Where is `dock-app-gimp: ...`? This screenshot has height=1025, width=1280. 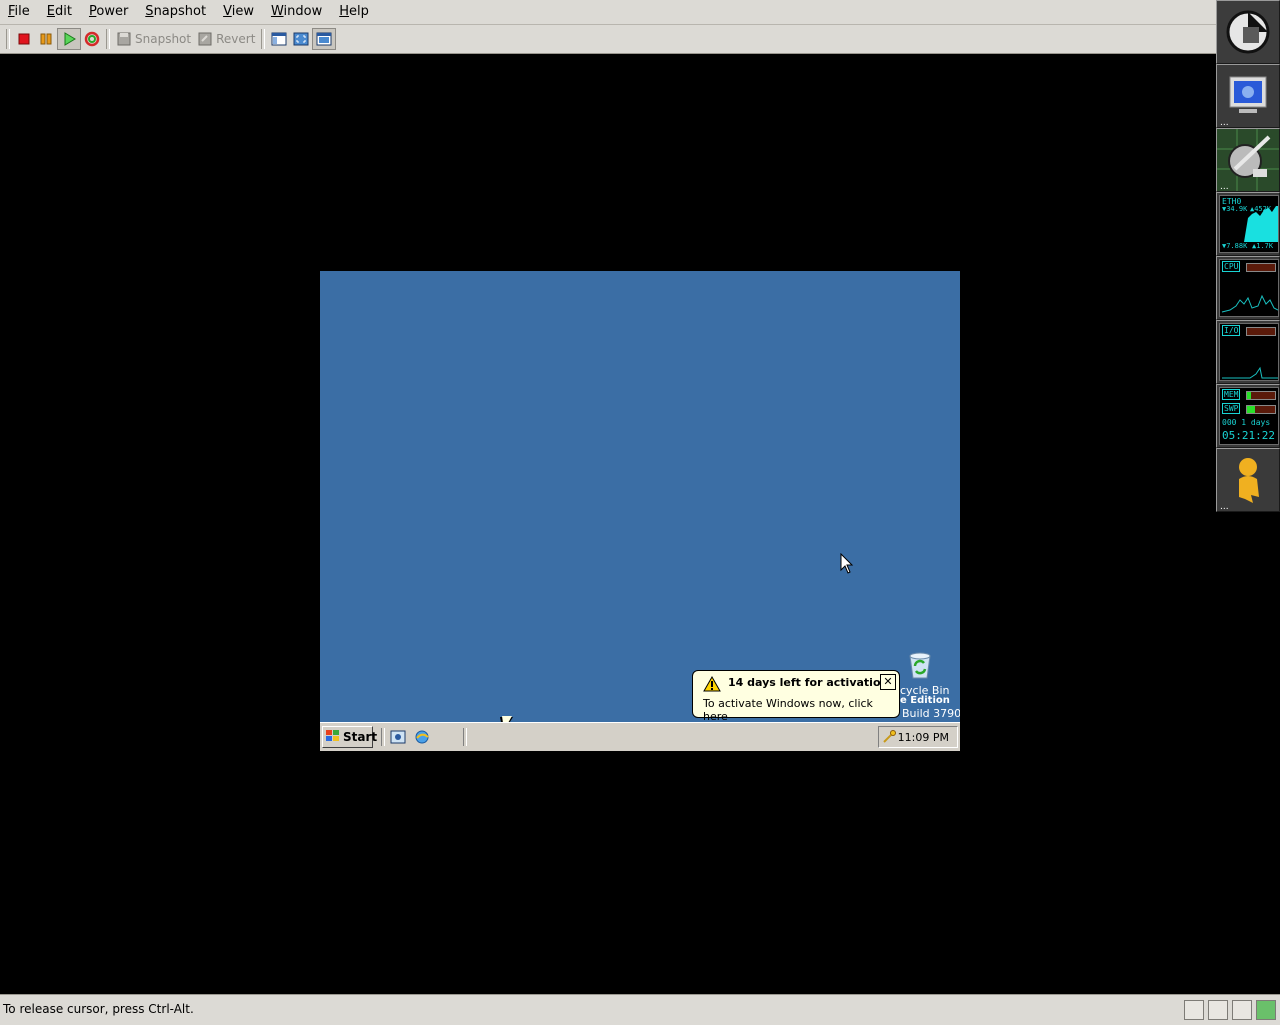
dock-app-gimp: ... is located at coordinates (1248, 160).